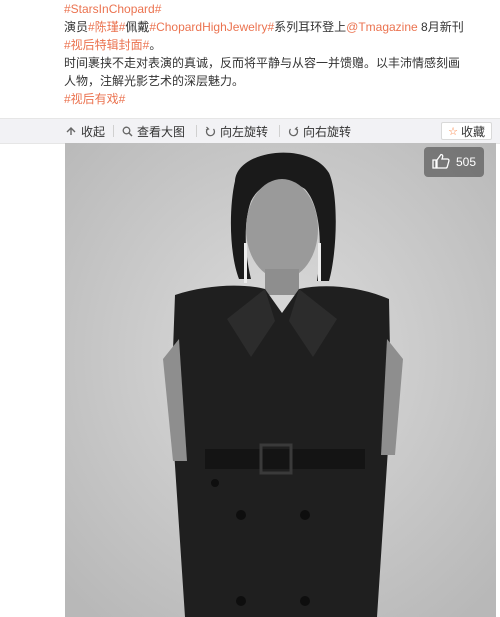  I want to click on text-suffix: 8月新刊, so click(440, 27).